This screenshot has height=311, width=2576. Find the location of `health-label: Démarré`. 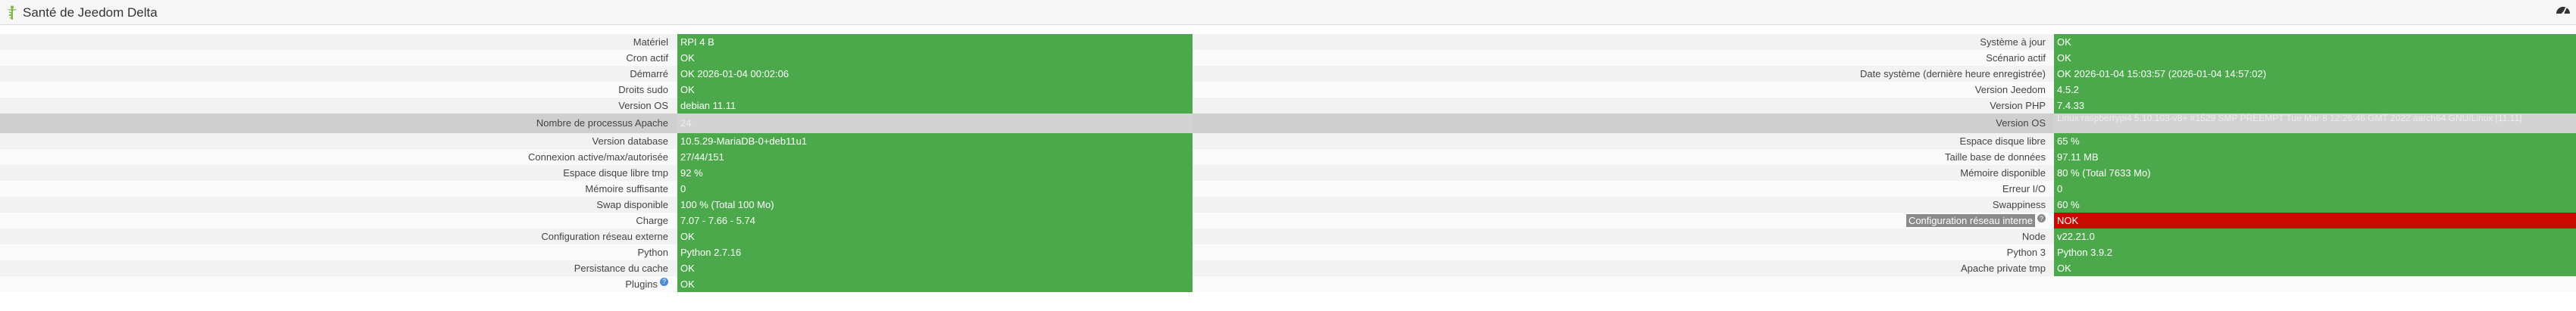

health-label: Démarré is located at coordinates (334, 74).